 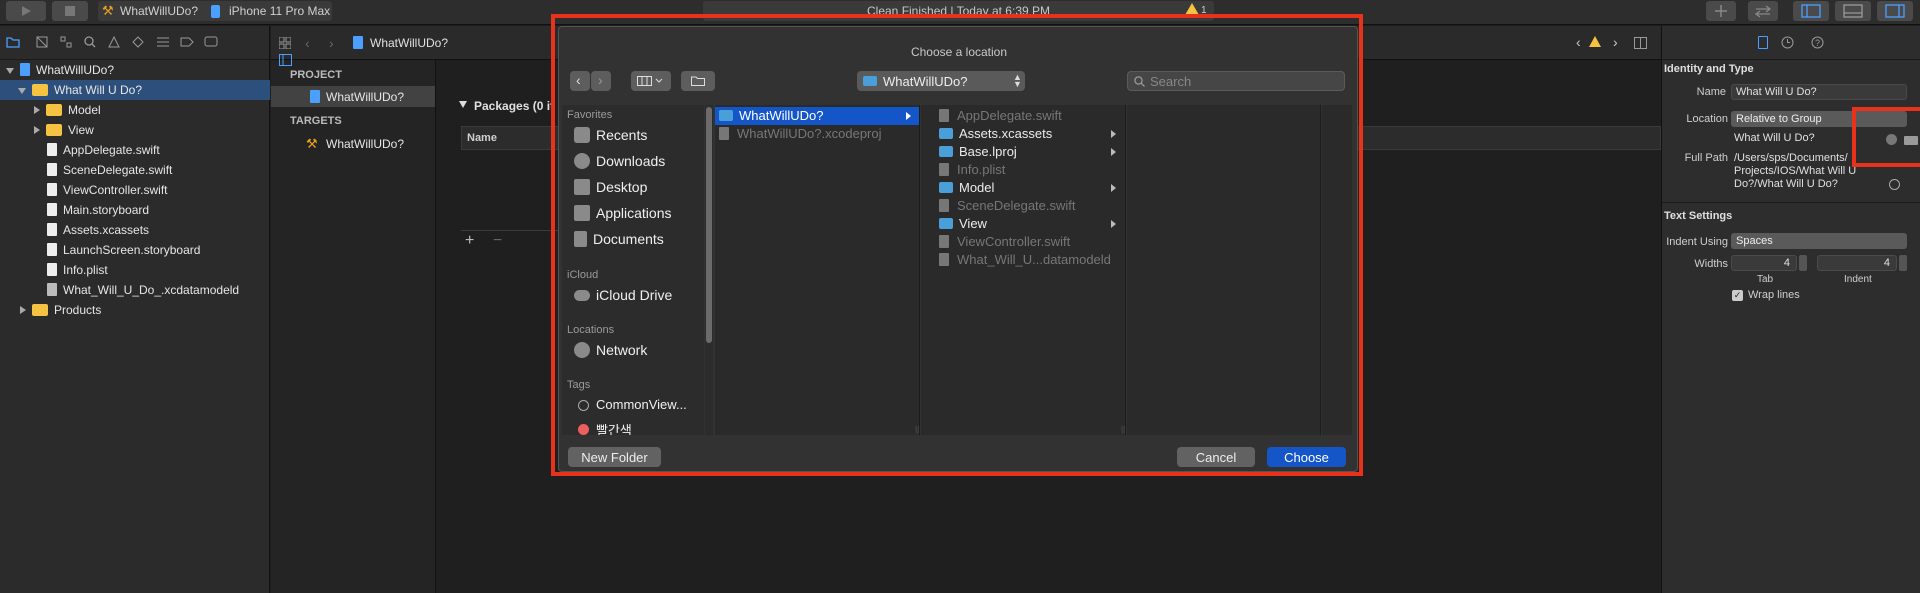 I want to click on wrap-lines-label: Wrap lines, so click(x=1774, y=295).